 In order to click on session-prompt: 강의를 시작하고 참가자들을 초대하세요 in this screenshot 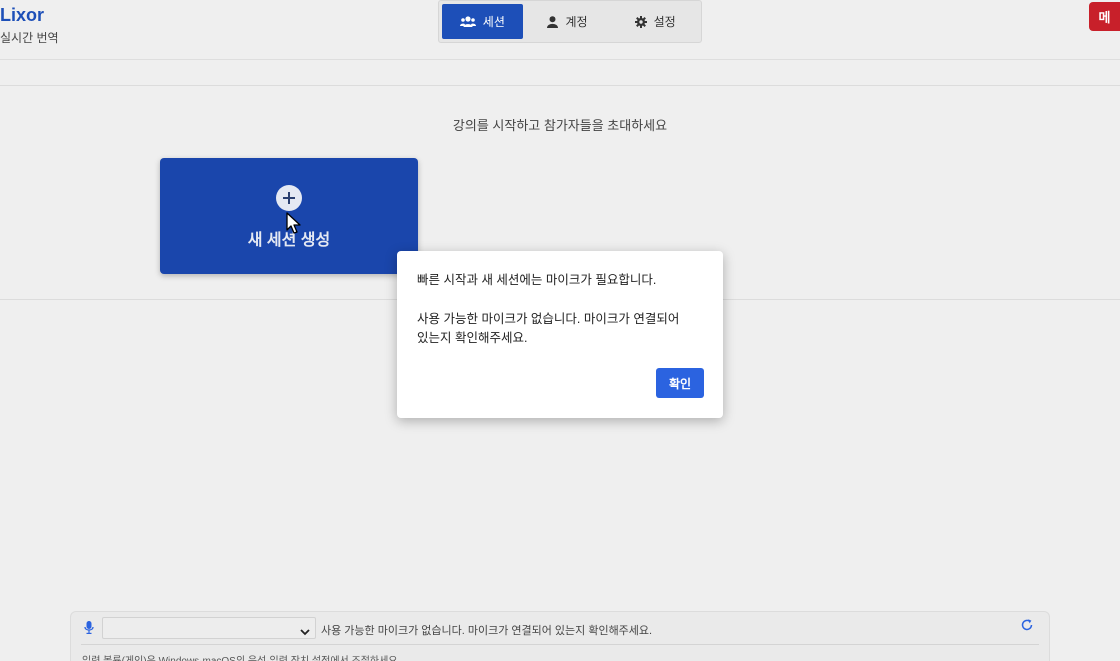, I will do `click(560, 125)`.